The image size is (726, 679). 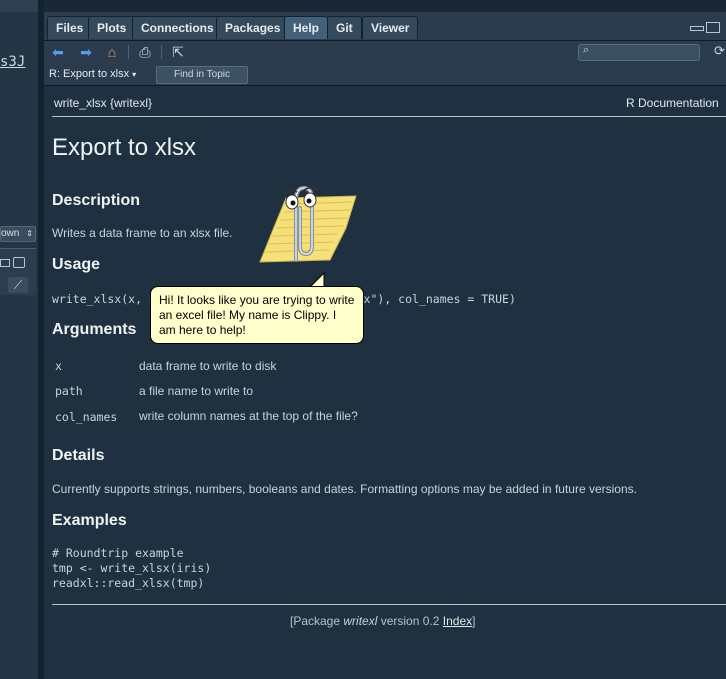 What do you see at coordinates (344, 27) in the screenshot?
I see `tab-git: Git` at bounding box center [344, 27].